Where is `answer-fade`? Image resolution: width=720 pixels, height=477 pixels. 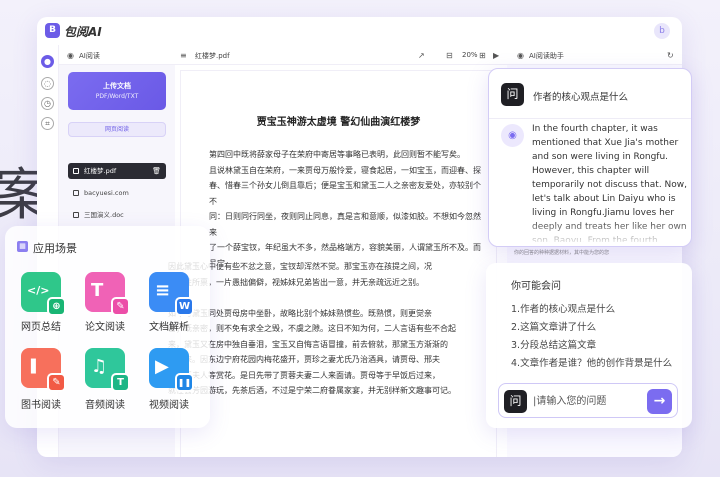 answer-fade is located at coordinates (590, 233).